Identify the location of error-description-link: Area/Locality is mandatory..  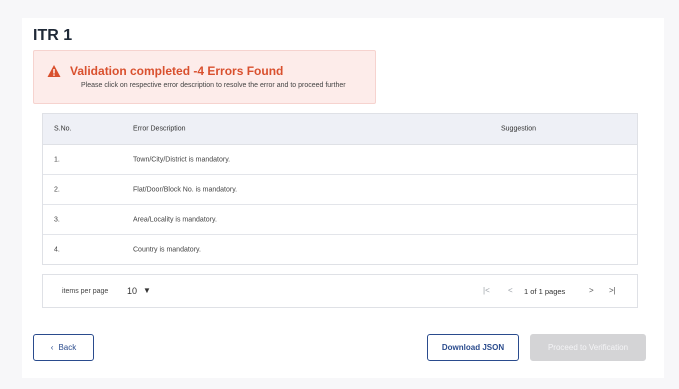
(175, 219).